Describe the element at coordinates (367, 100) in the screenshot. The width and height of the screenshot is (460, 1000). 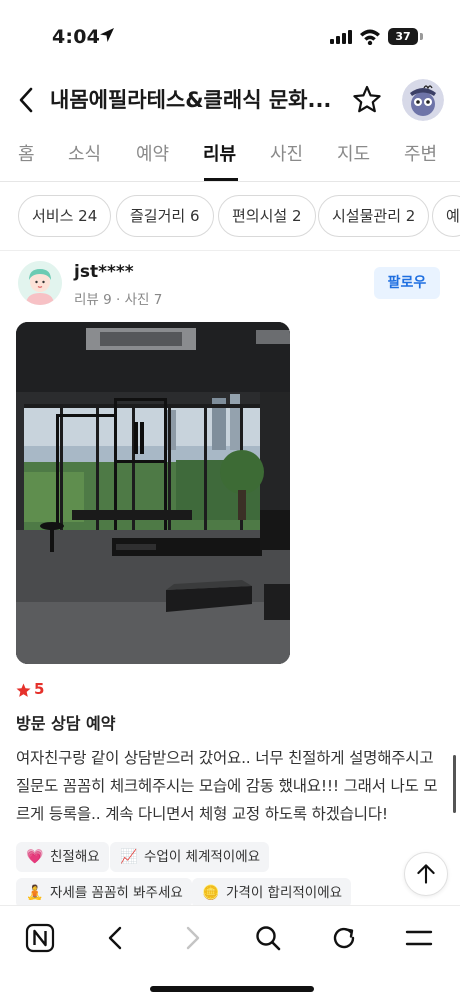
I see `favorite-star-button` at that location.